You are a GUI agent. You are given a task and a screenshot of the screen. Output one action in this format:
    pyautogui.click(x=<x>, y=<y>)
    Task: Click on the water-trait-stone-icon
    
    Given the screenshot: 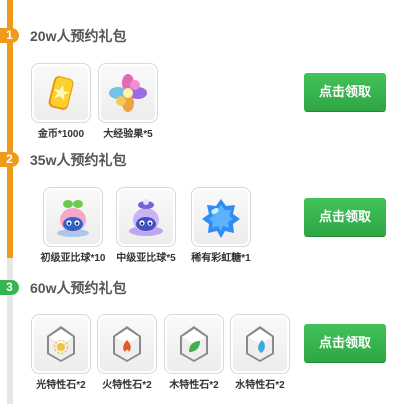 What is the action you would take?
    pyautogui.click(x=260, y=344)
    